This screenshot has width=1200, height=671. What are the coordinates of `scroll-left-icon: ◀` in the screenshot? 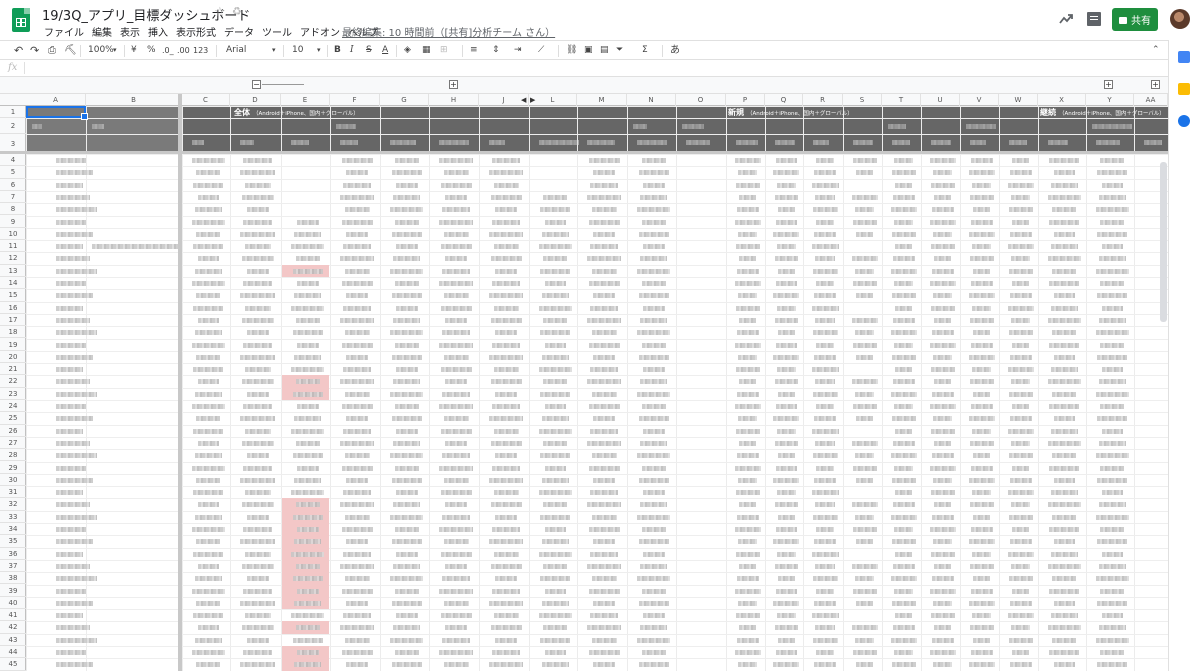 It's located at (523, 100).